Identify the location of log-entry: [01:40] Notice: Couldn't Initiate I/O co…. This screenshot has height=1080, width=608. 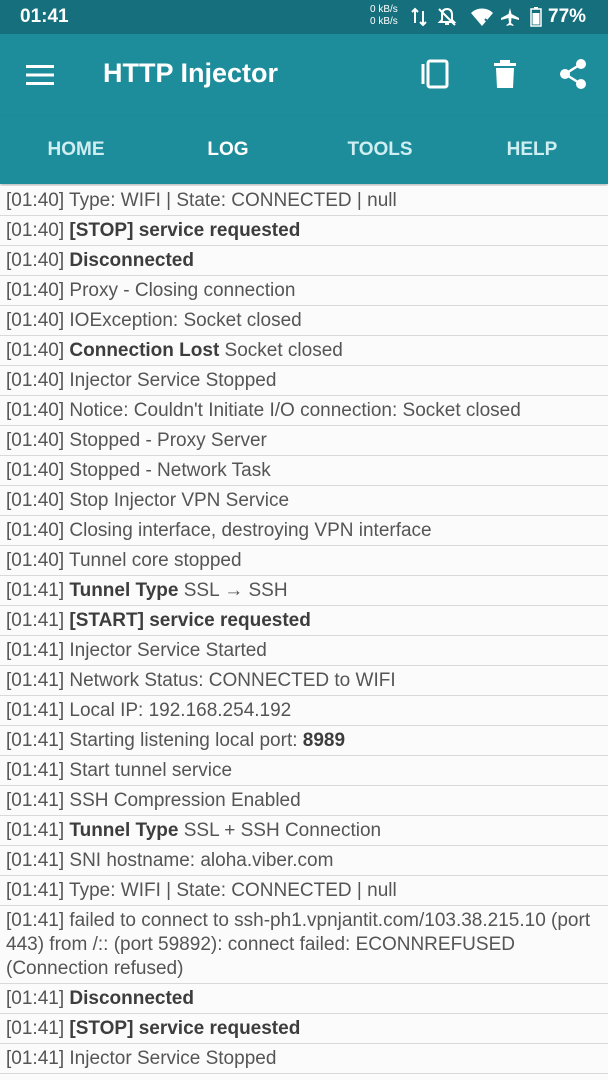
(304, 411).